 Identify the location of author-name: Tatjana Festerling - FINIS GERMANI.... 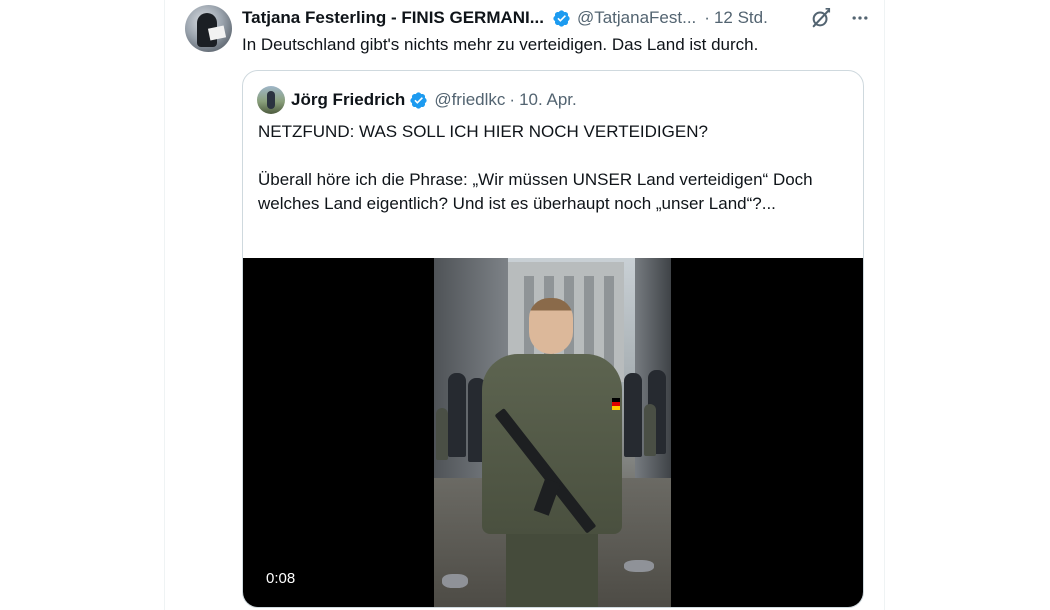
(393, 18).